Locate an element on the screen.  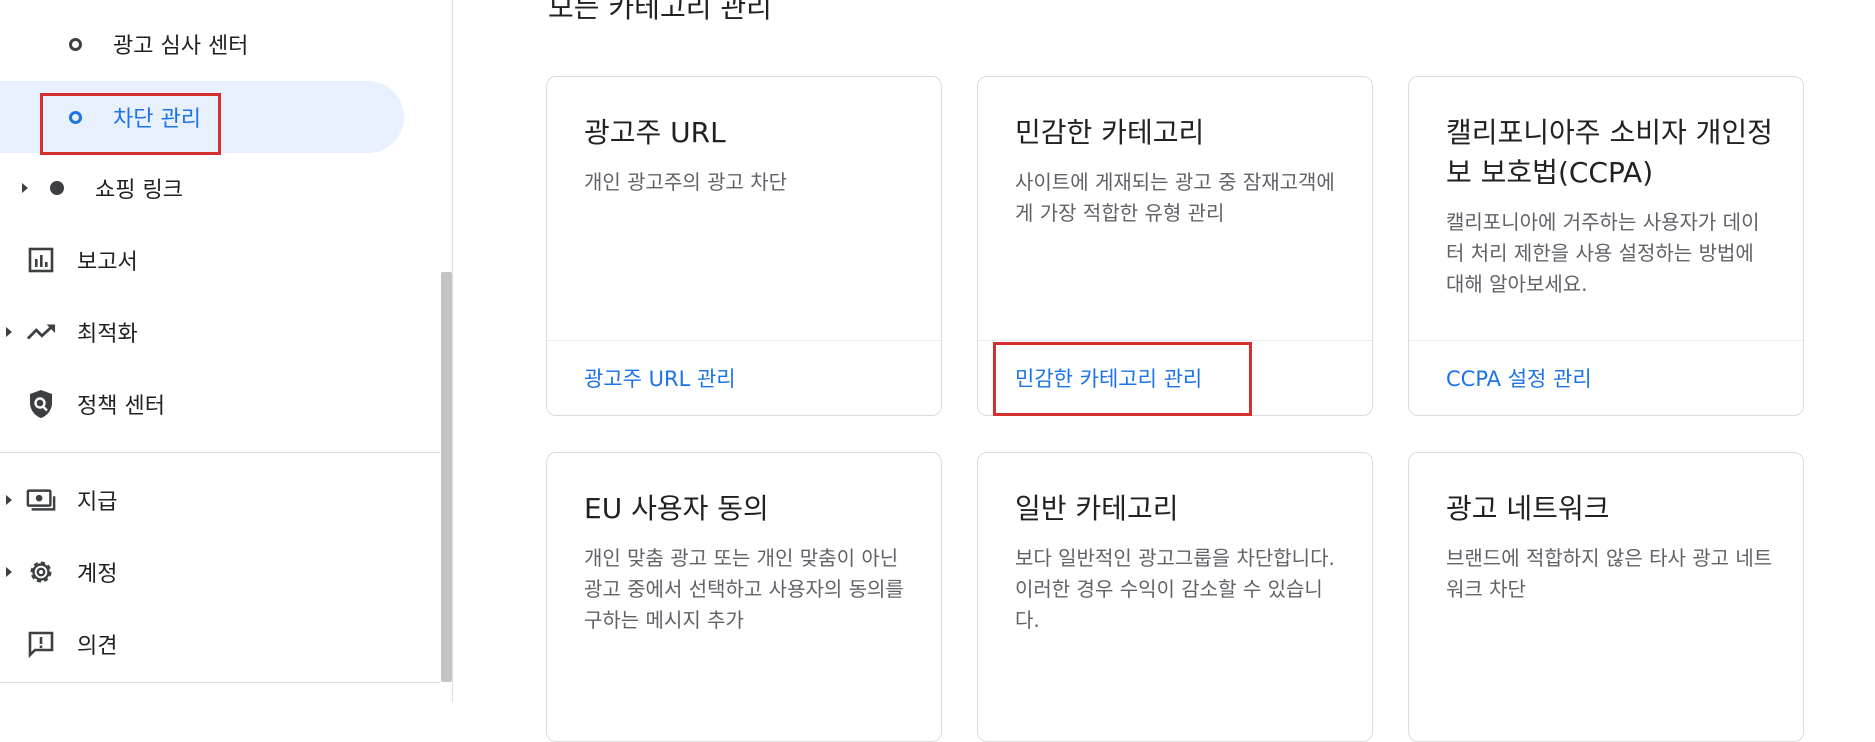
card-advertiser-url: 광고주 URL 개인 광고주의 광고 차단 광고주 URL 관리 is located at coordinates (744, 246).